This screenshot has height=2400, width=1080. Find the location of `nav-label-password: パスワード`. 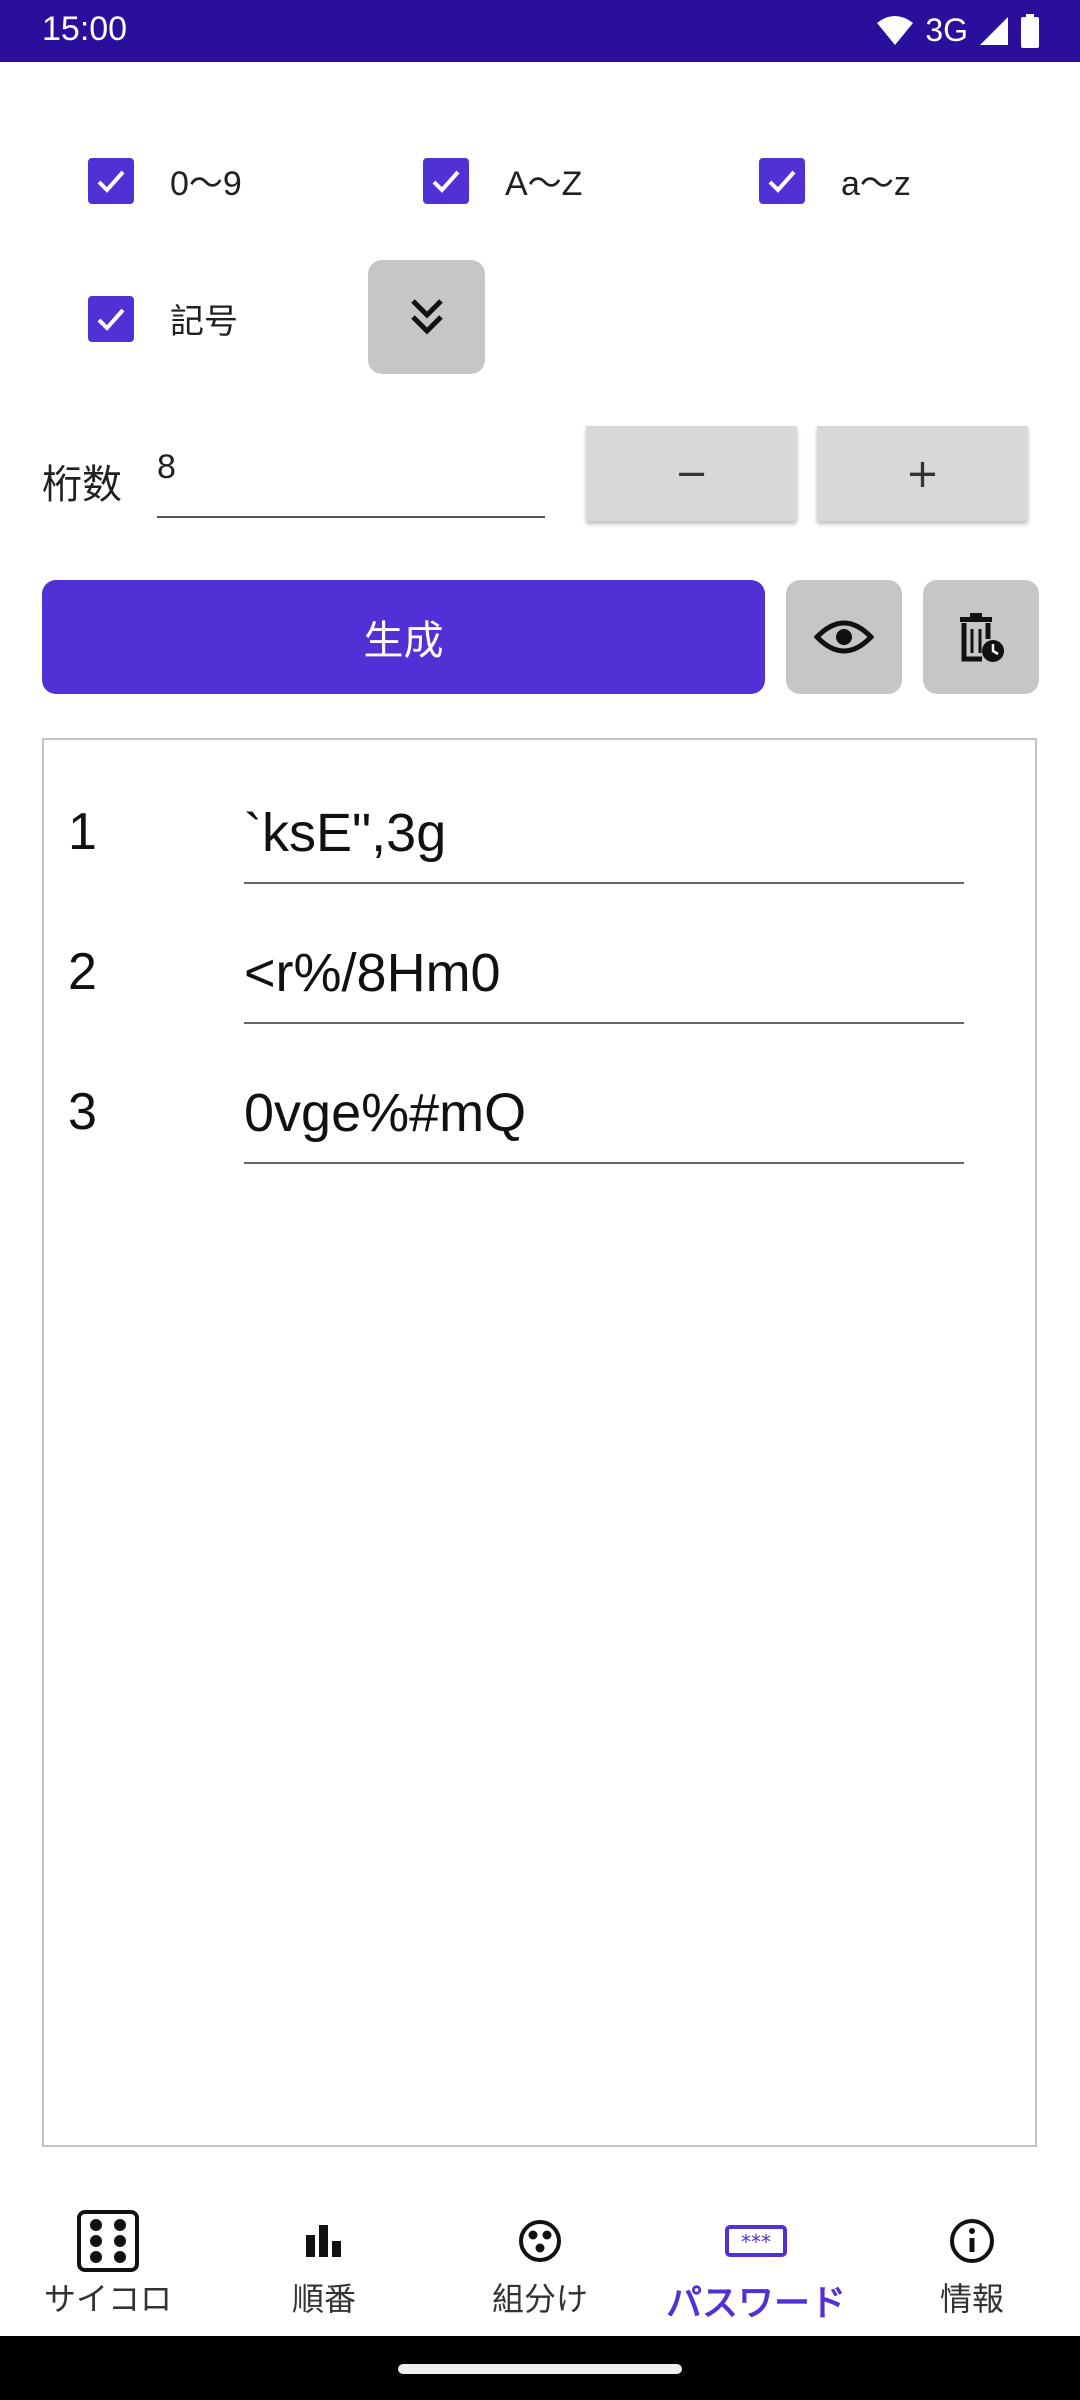

nav-label-password: パスワード is located at coordinates (755, 2303).